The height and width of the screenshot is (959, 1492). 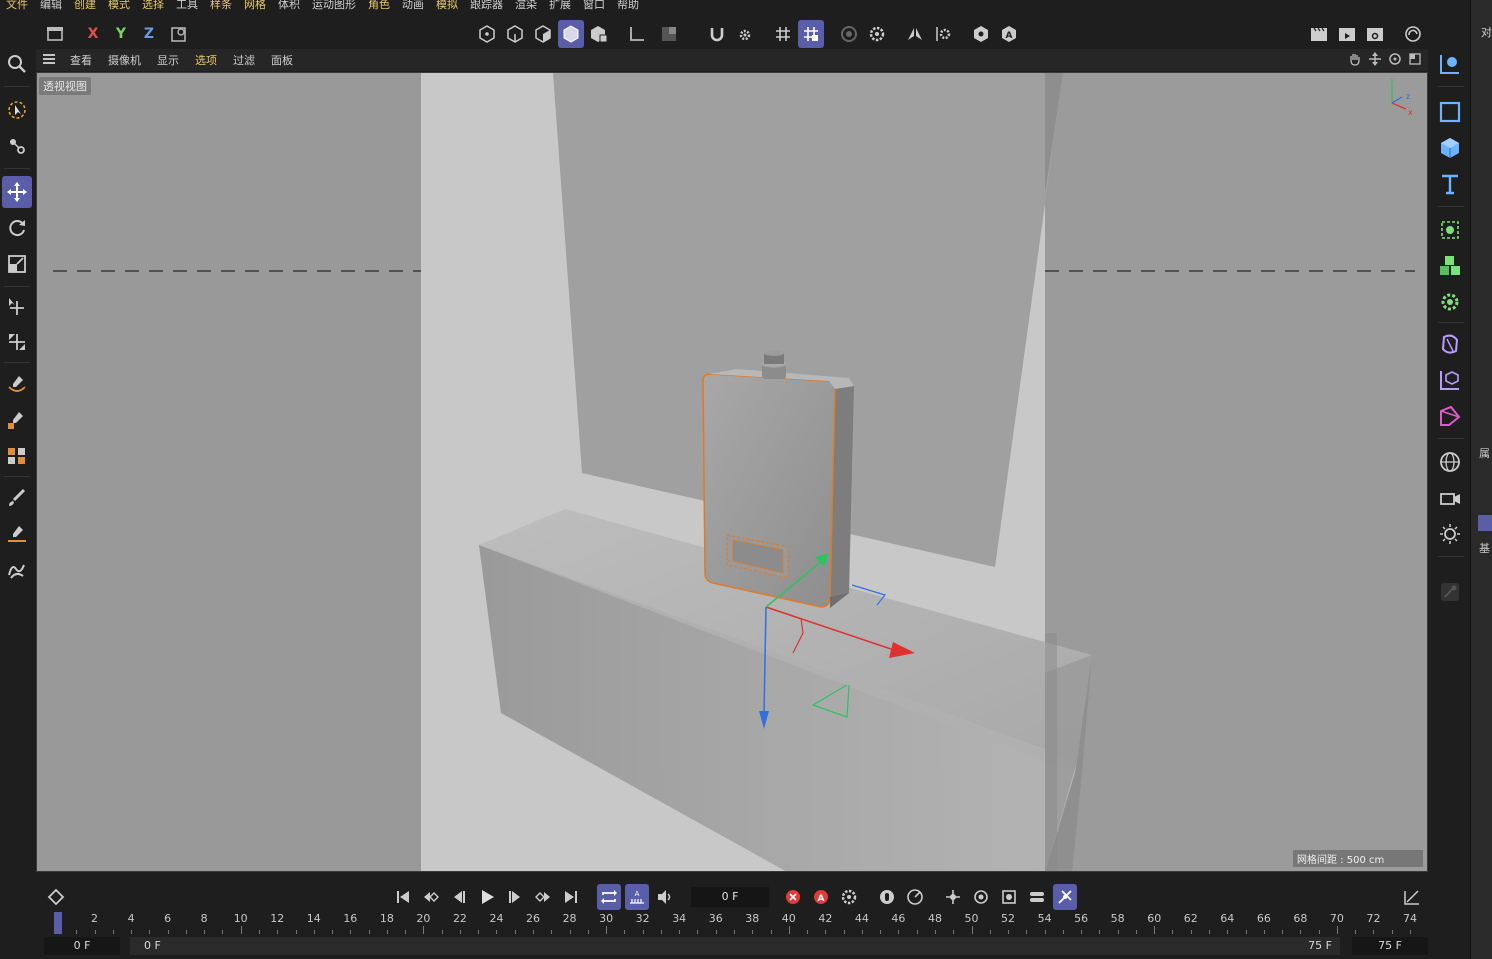 What do you see at coordinates (887, 897) in the screenshot?
I see `keyframe-selection-button` at bounding box center [887, 897].